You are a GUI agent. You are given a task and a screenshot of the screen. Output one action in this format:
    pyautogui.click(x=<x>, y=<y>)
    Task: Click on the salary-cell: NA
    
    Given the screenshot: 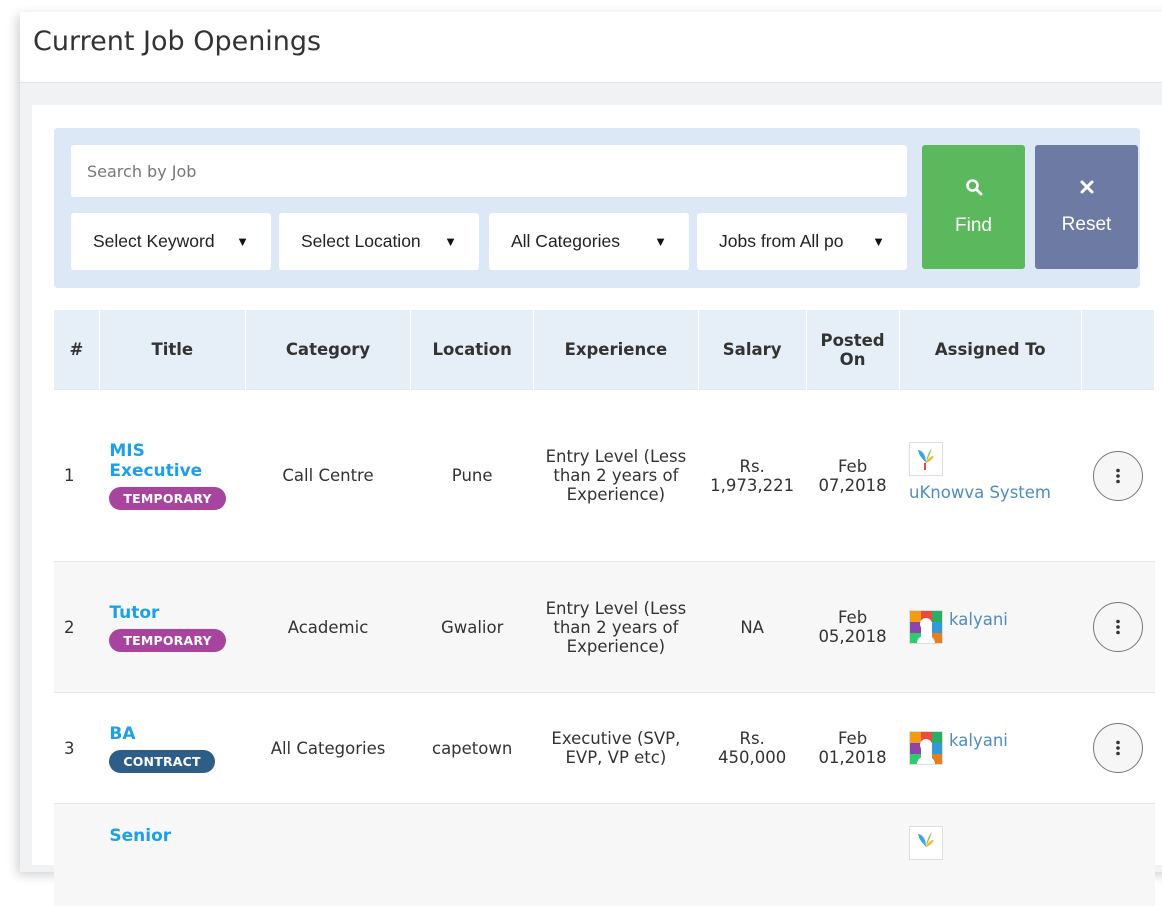 What is the action you would take?
    pyautogui.click(x=752, y=627)
    